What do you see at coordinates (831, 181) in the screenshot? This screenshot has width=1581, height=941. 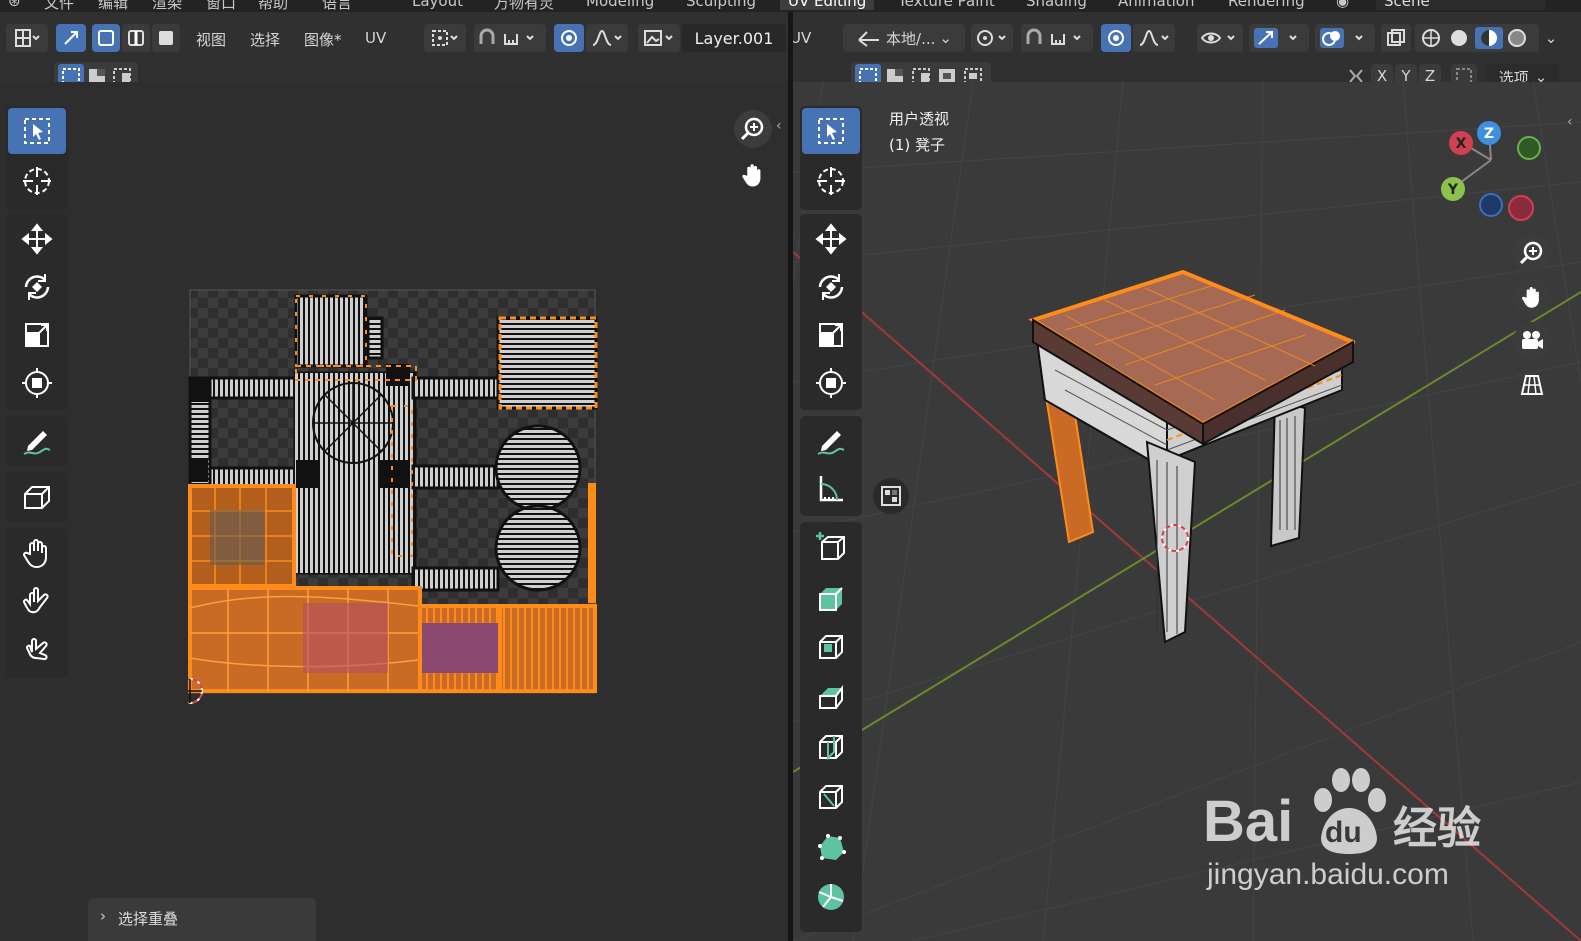 I see `tool-cursor-3d` at bounding box center [831, 181].